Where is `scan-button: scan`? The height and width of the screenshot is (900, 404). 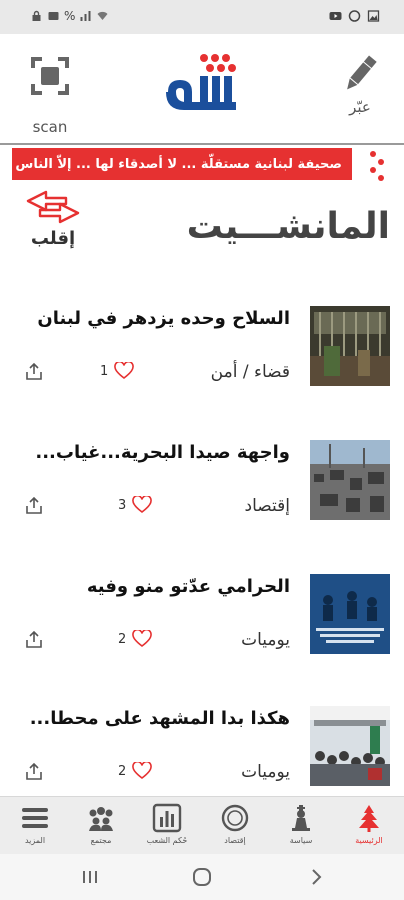
scan-button: scan is located at coordinates (50, 94).